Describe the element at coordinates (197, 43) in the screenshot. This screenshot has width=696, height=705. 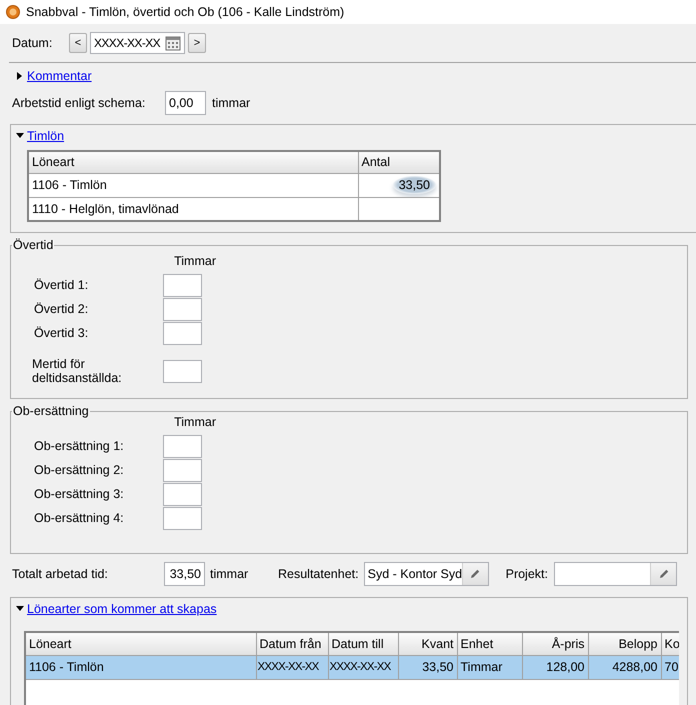
I see `next-date-button: >` at that location.